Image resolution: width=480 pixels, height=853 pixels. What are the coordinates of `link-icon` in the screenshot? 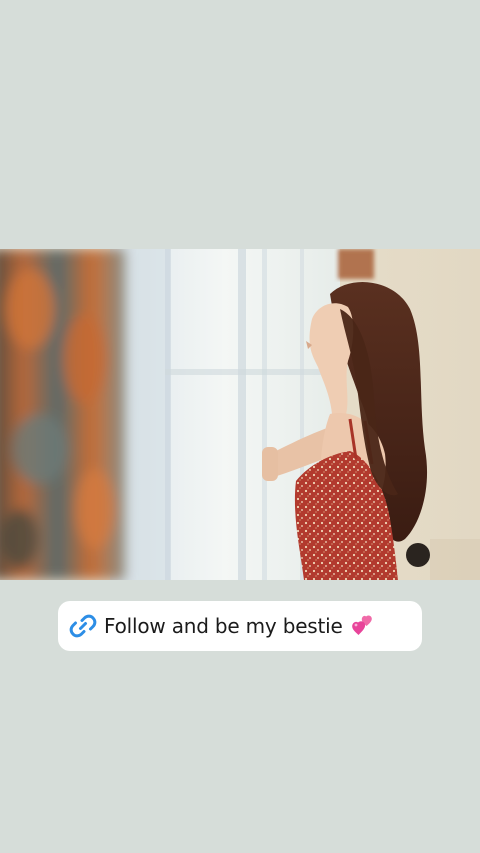 It's located at (83, 626).